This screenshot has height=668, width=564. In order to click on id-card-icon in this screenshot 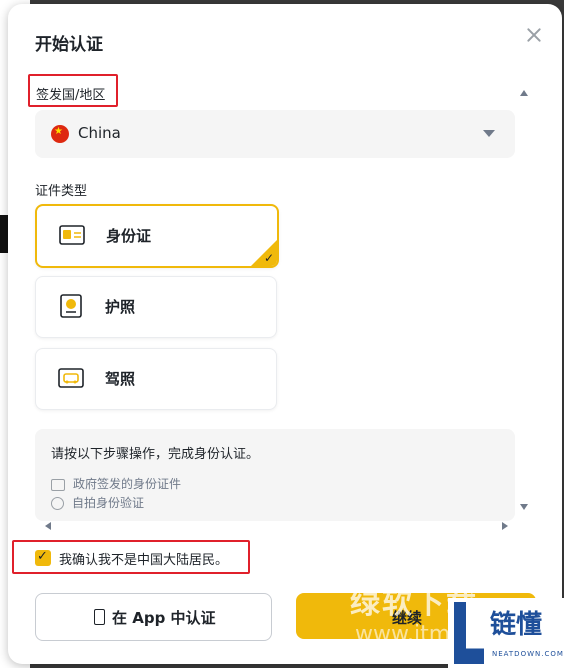, I will do `click(72, 235)`.